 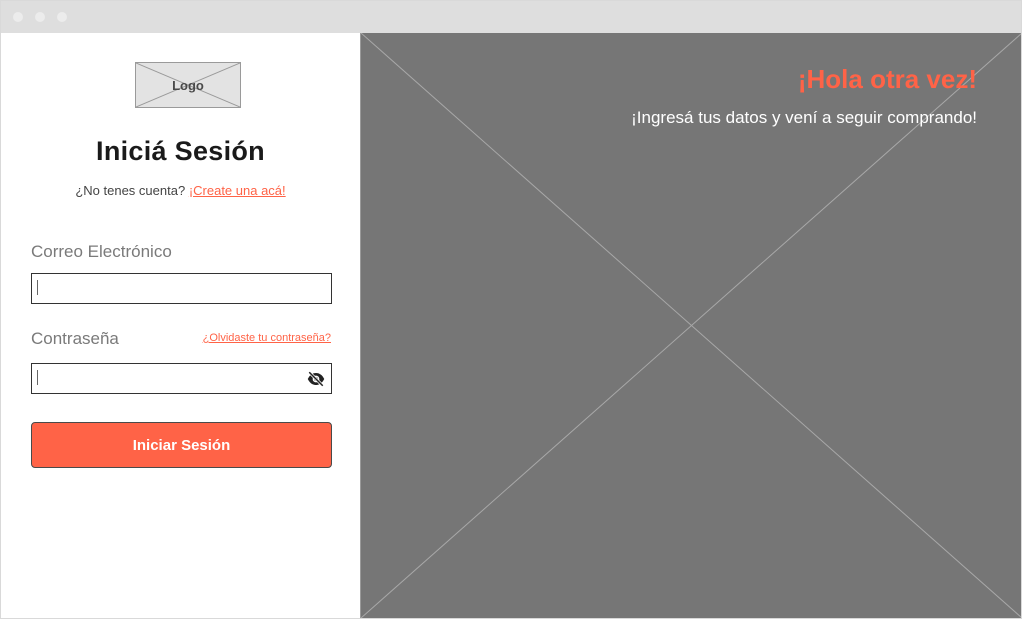 What do you see at coordinates (511, 17) in the screenshot?
I see `window-titlebar` at bounding box center [511, 17].